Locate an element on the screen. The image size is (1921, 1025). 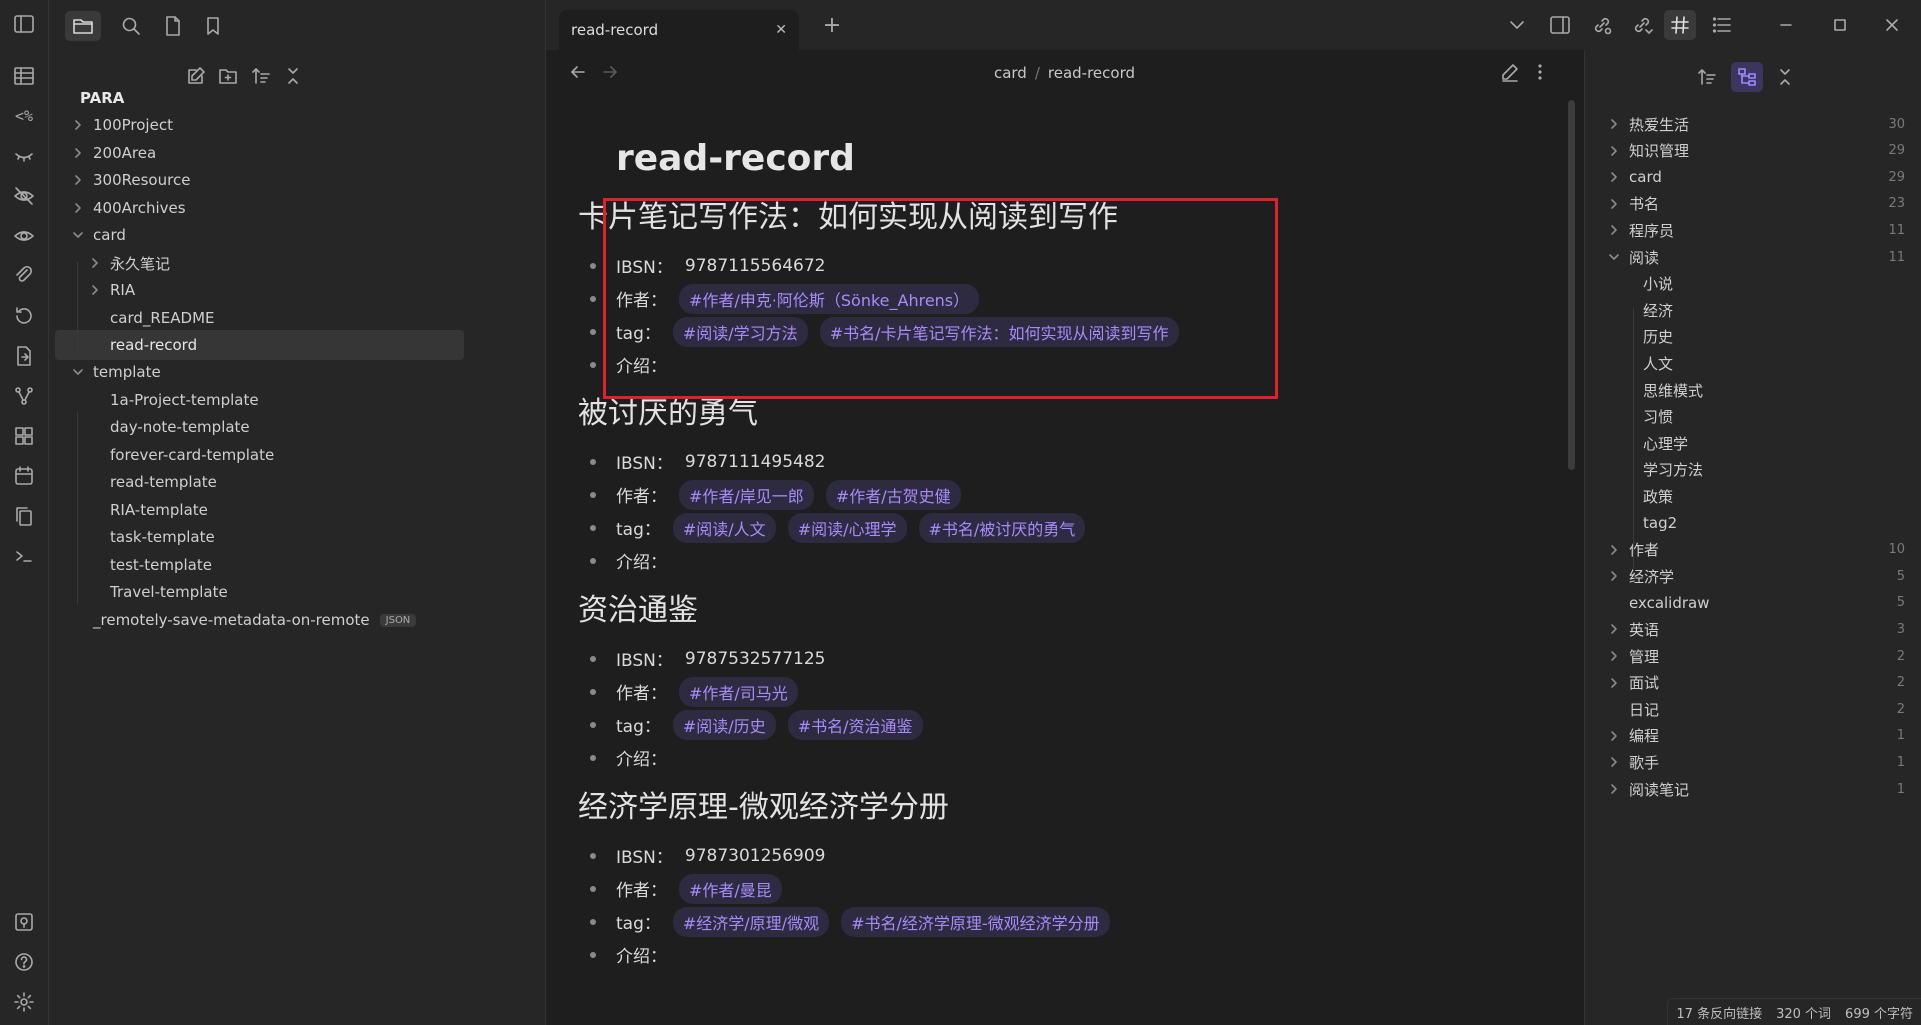
tag-tree-item: 日记 2 is located at coordinates (1755, 709).